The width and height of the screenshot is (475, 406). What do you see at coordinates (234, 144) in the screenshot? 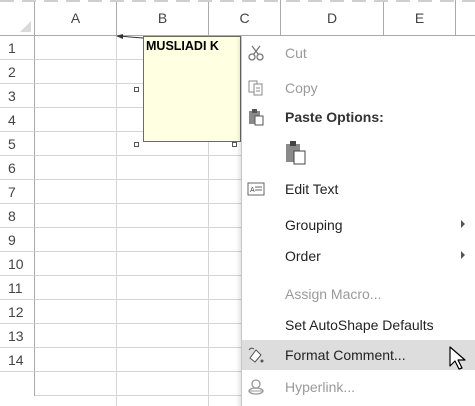
I see `resize-handle-bottom-right` at bounding box center [234, 144].